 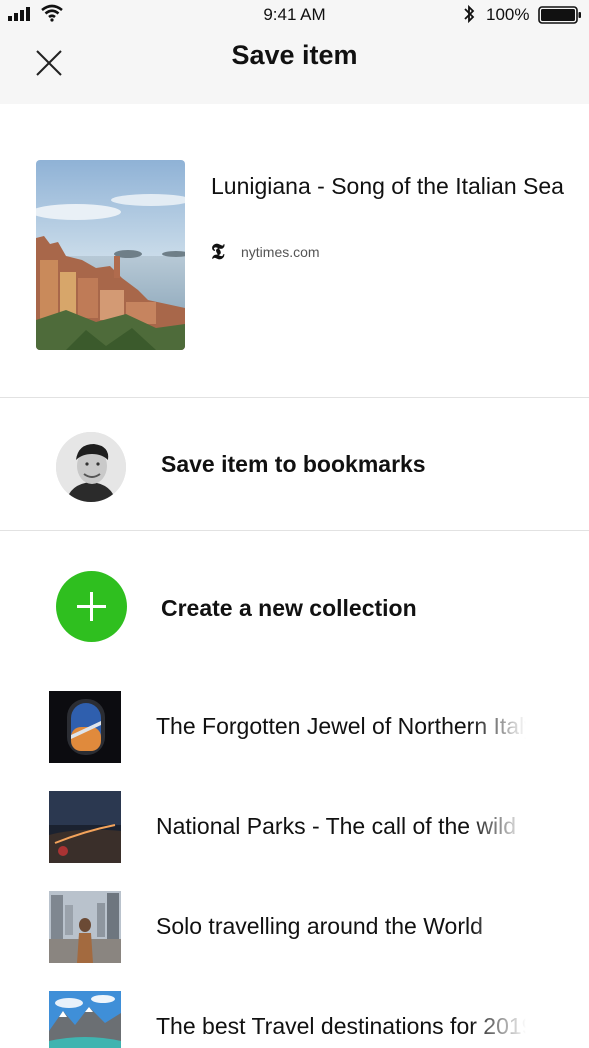 What do you see at coordinates (294, 741) in the screenshot?
I see `collection-item: The Forgotten Jewel of Northern Italy` at bounding box center [294, 741].